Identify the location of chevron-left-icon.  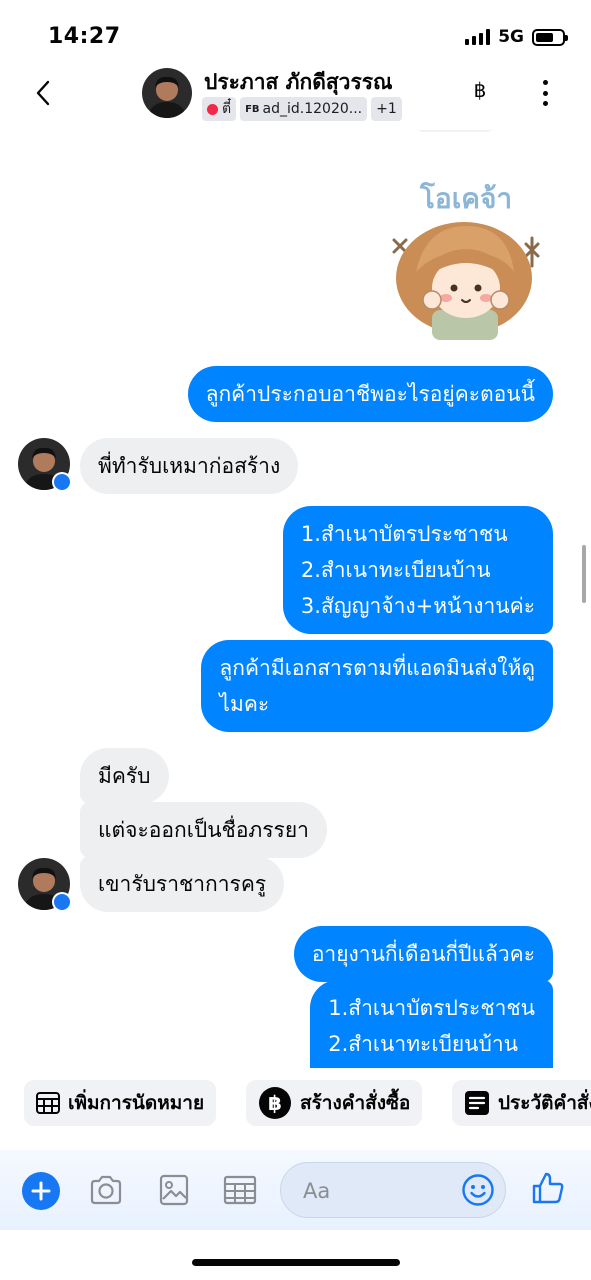
(43, 93).